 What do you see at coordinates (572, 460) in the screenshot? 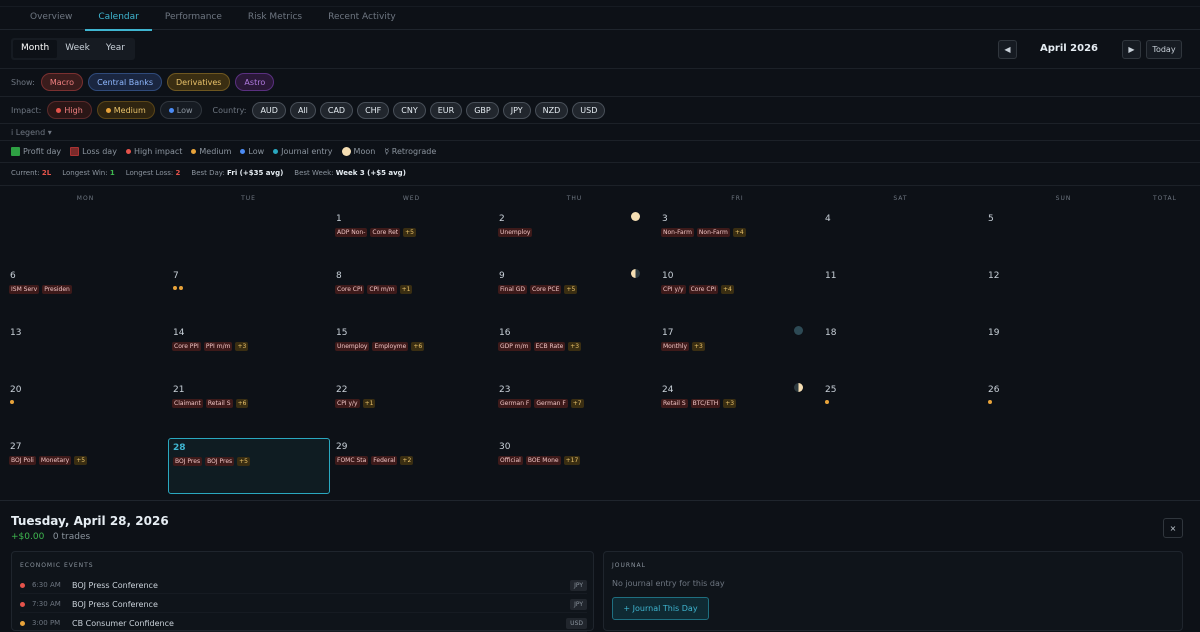
I see `more-events-badge: +17` at bounding box center [572, 460].